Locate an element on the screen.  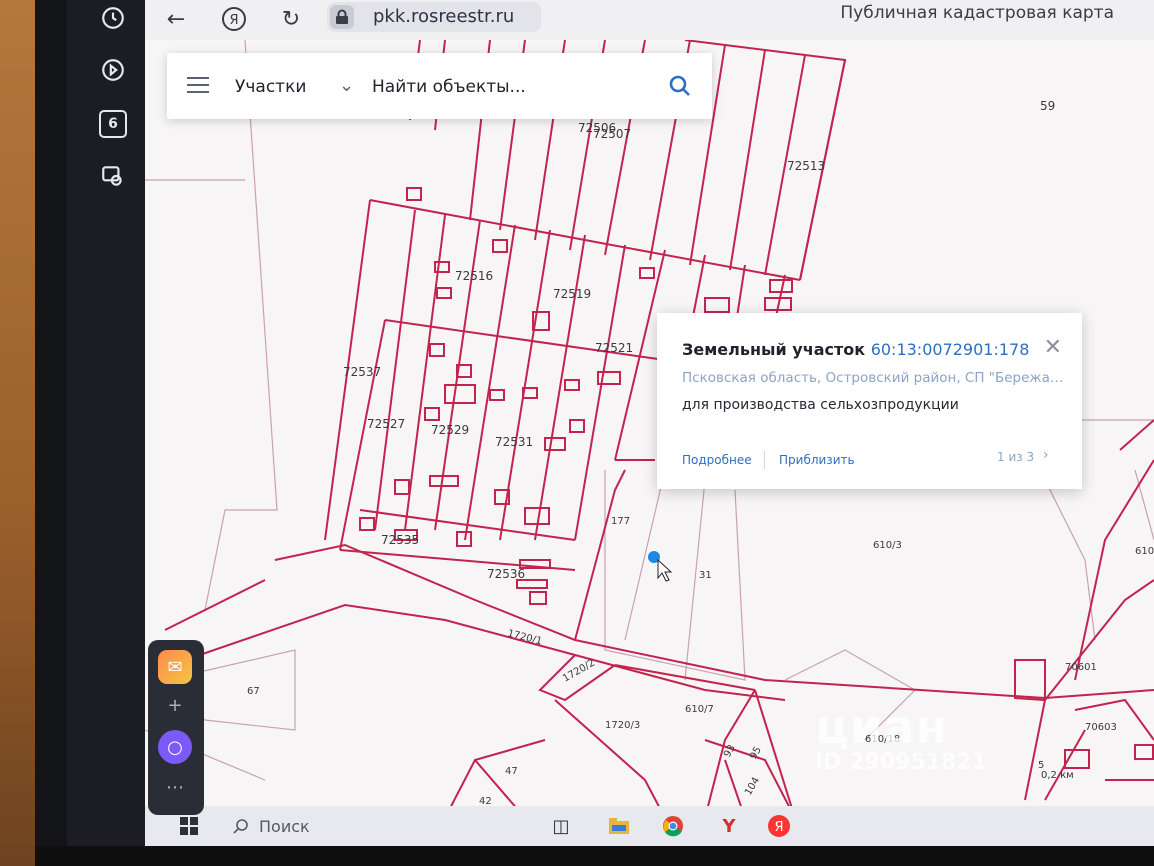
parcel-label: 72513 is located at coordinates (806, 166).